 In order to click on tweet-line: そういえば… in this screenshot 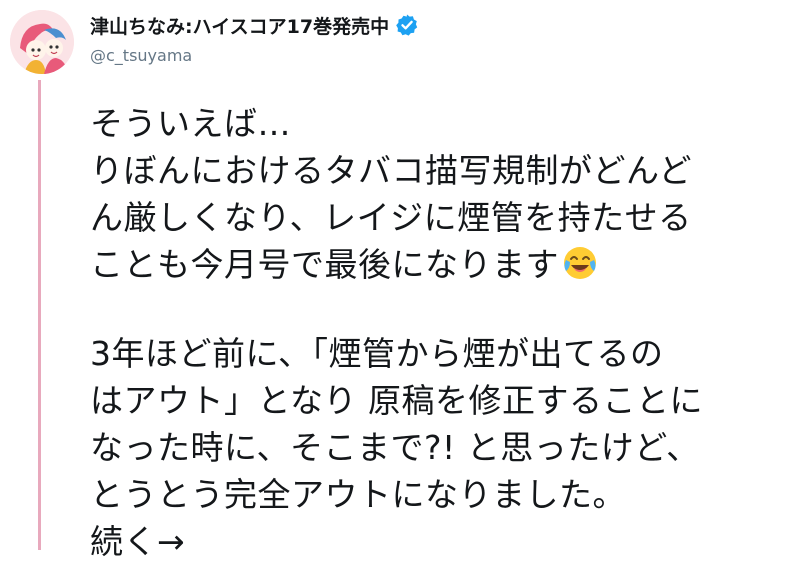, I will do `click(190, 123)`.